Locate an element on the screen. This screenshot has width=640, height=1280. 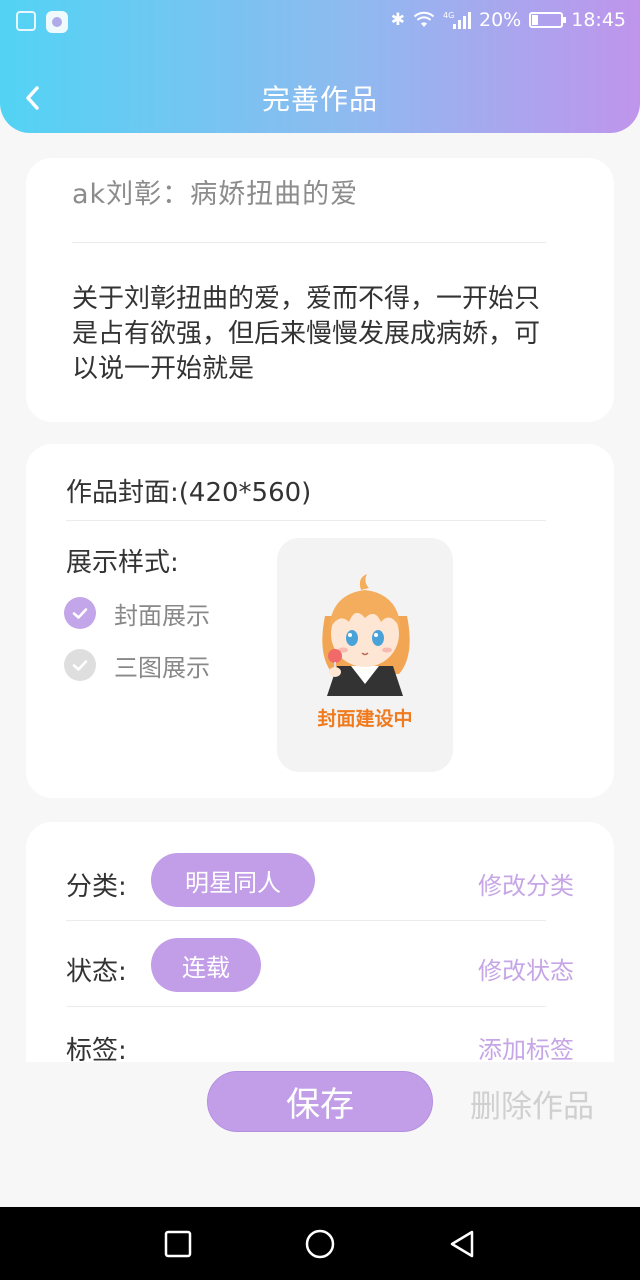
clock: 18:45 is located at coordinates (598, 20).